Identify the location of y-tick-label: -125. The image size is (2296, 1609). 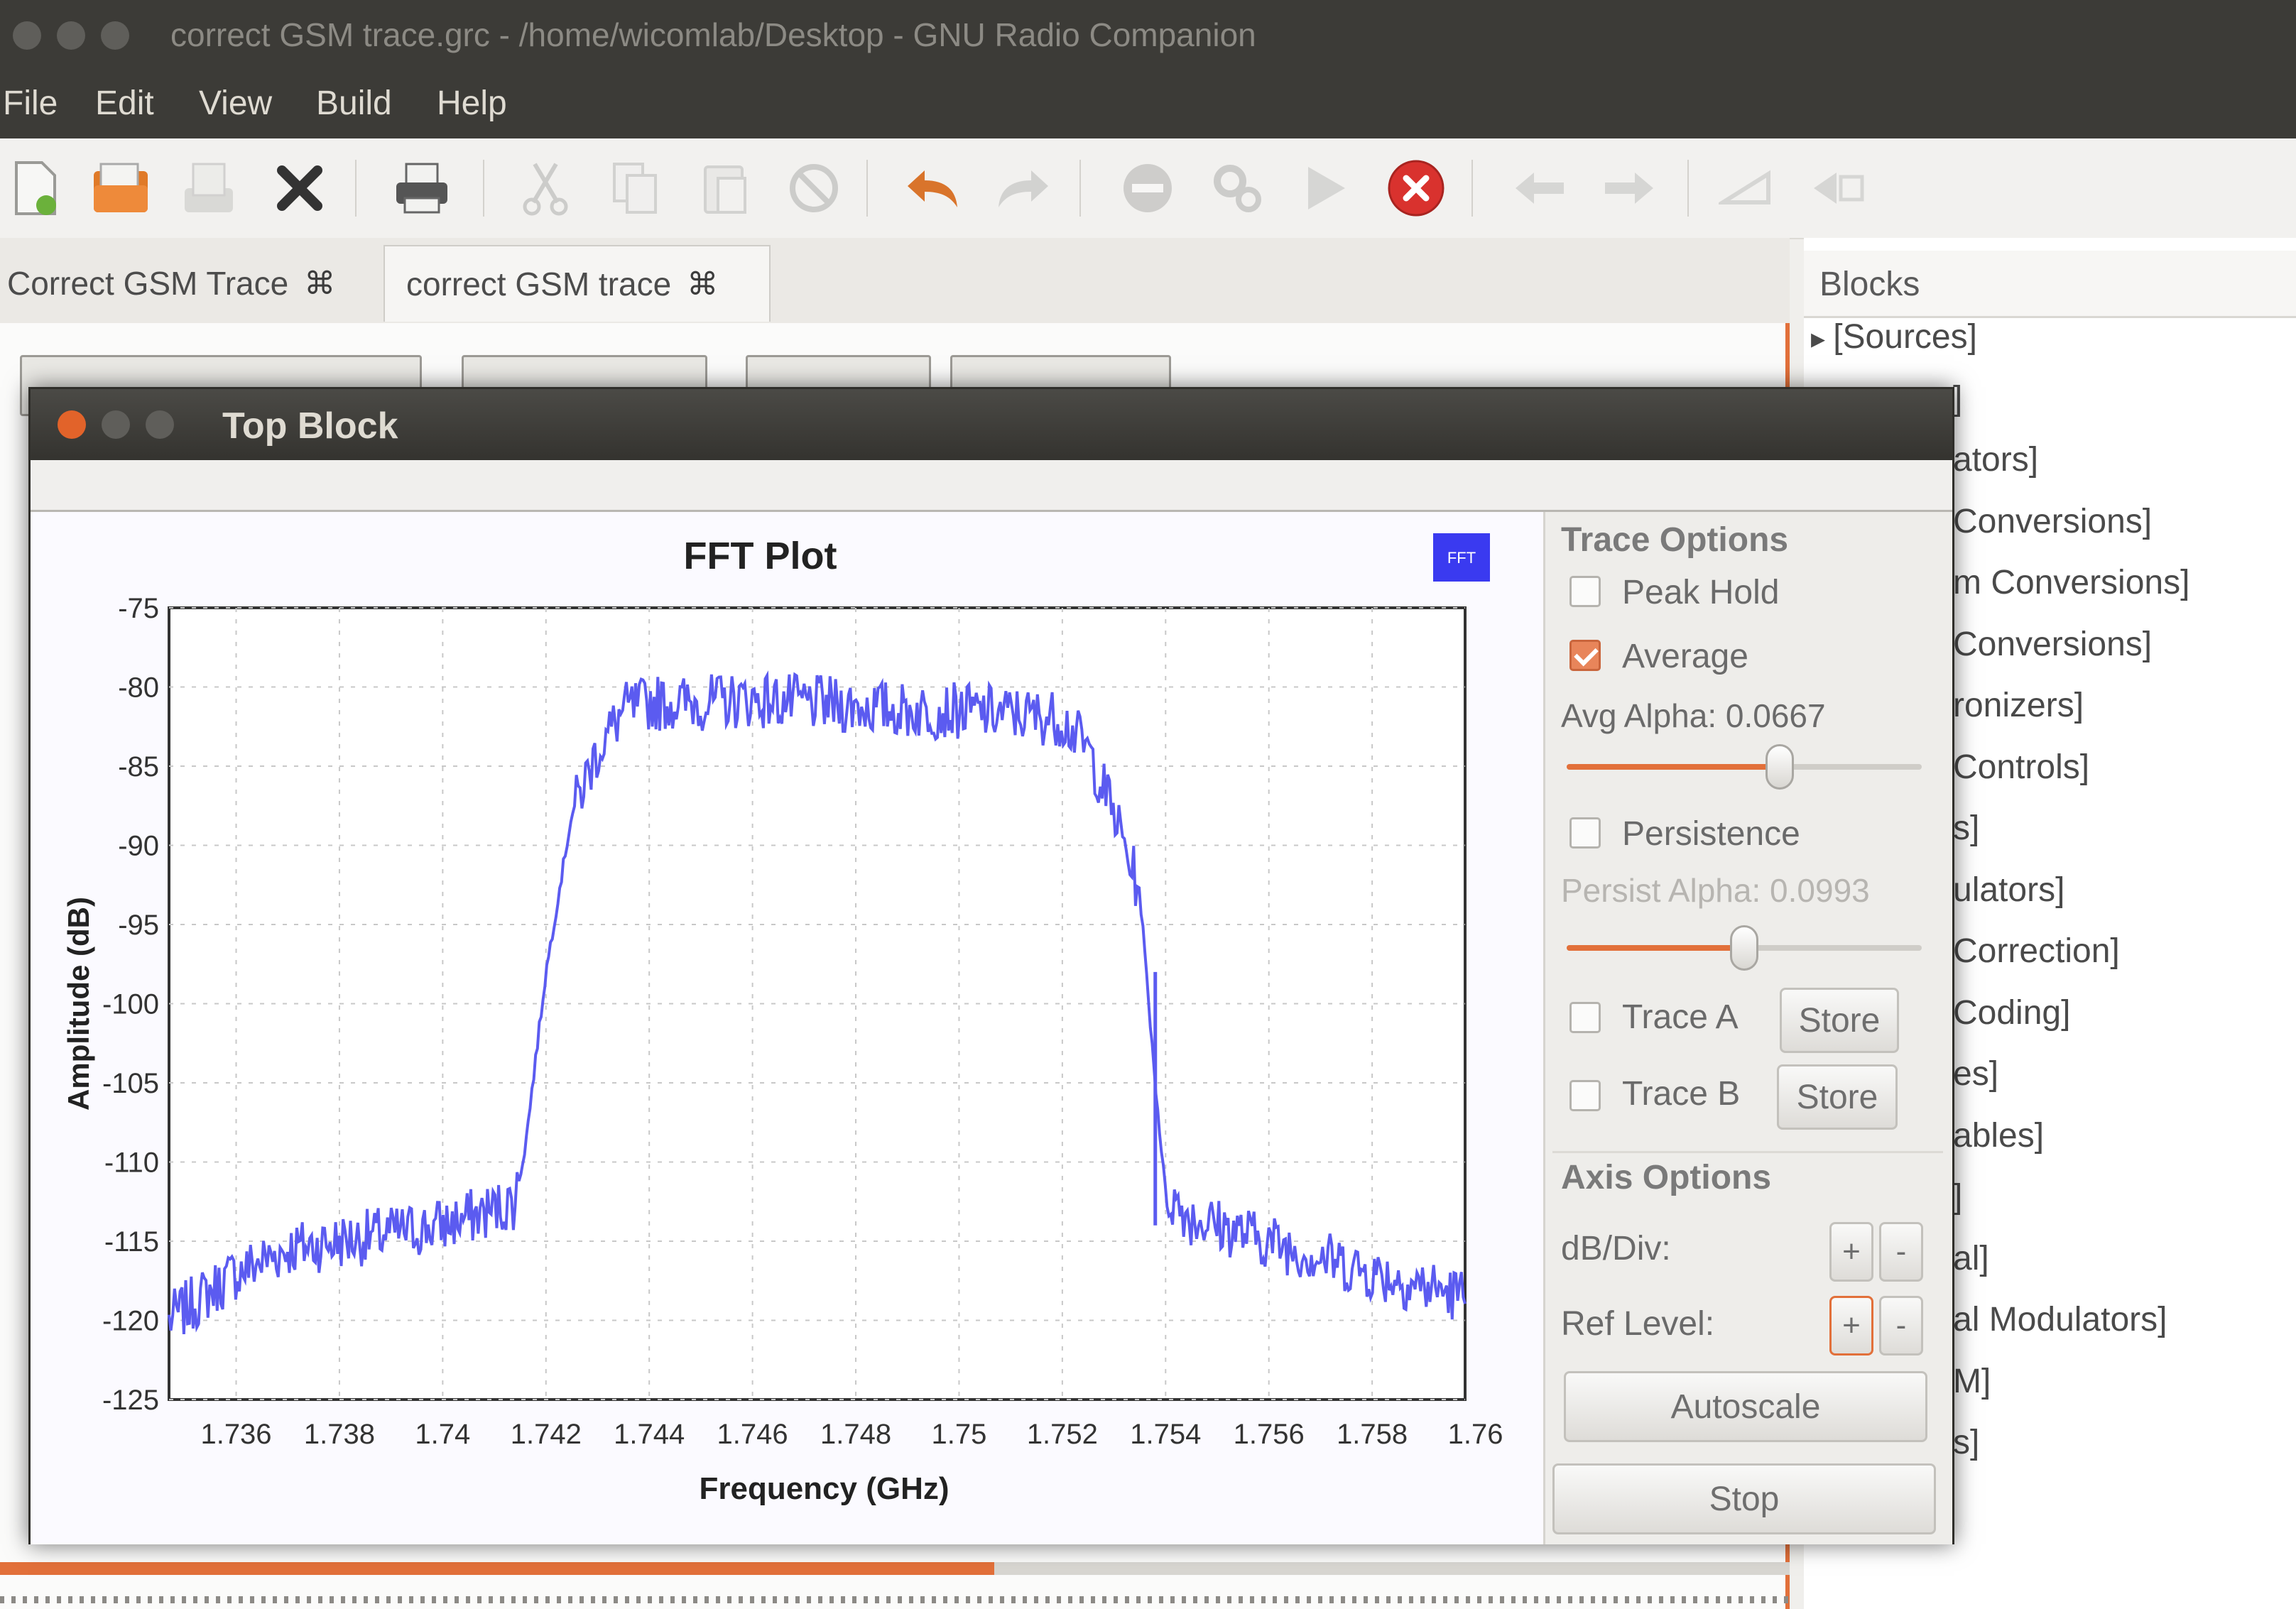
(130, 1400).